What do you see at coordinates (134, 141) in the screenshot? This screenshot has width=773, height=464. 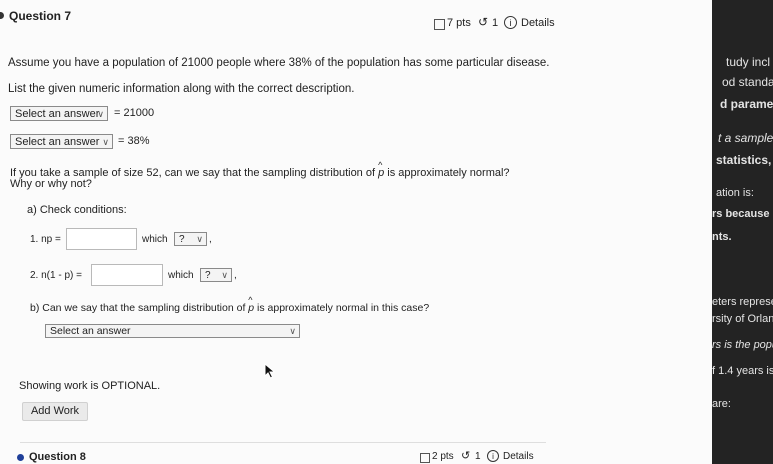 I see `value-2: = 38%` at bounding box center [134, 141].